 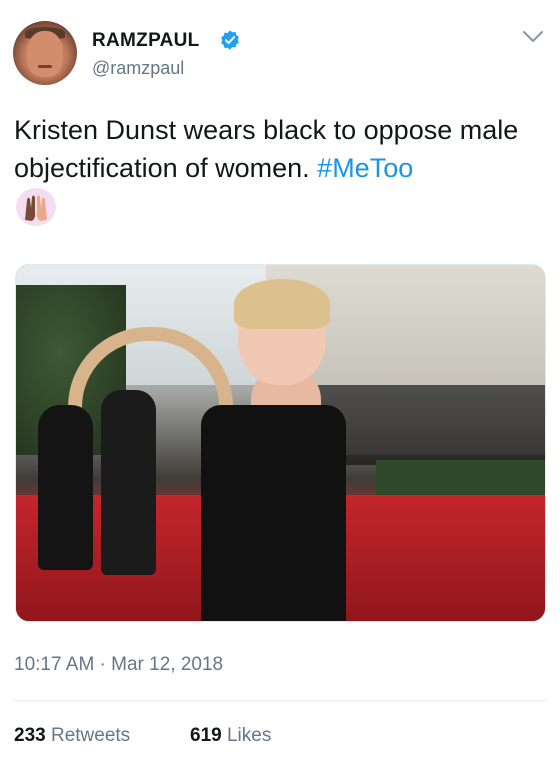 I want to click on likes-stat: 619 Likes, so click(x=230, y=736).